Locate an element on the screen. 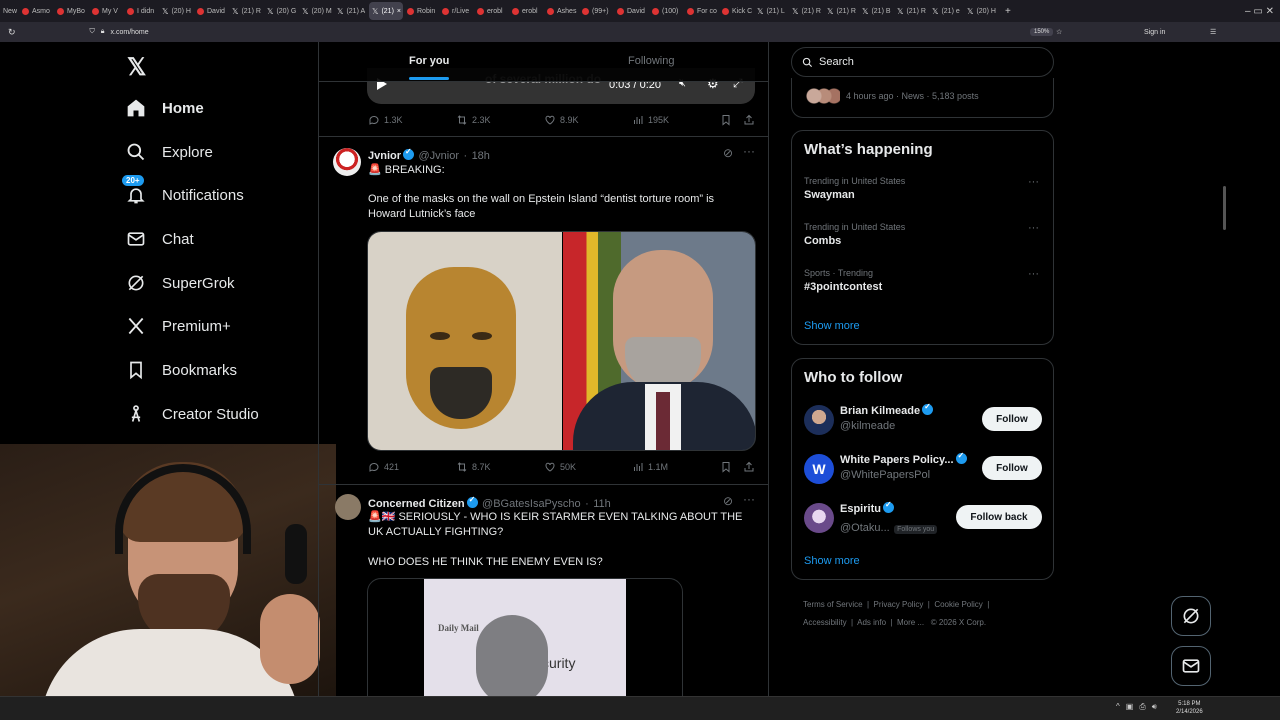  views-button: 1.1M is located at coordinates (650, 467).